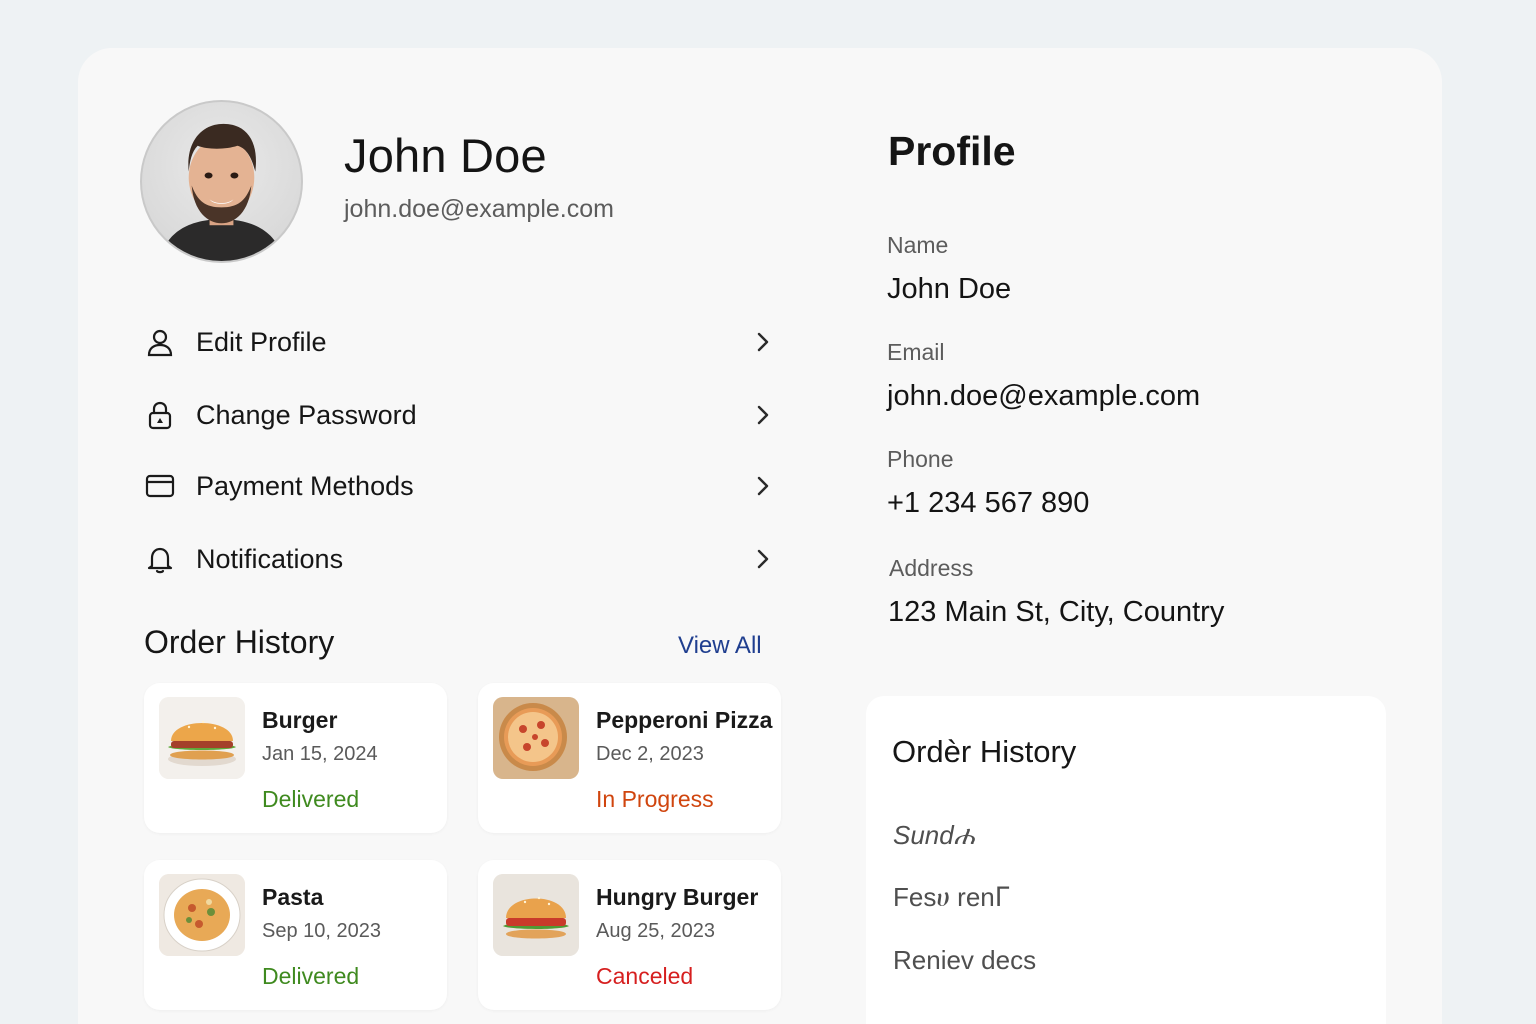 The height and width of the screenshot is (1024, 1536). Describe the element at coordinates (1044, 396) in the screenshot. I see `email-value: john.doe@example.com` at that location.